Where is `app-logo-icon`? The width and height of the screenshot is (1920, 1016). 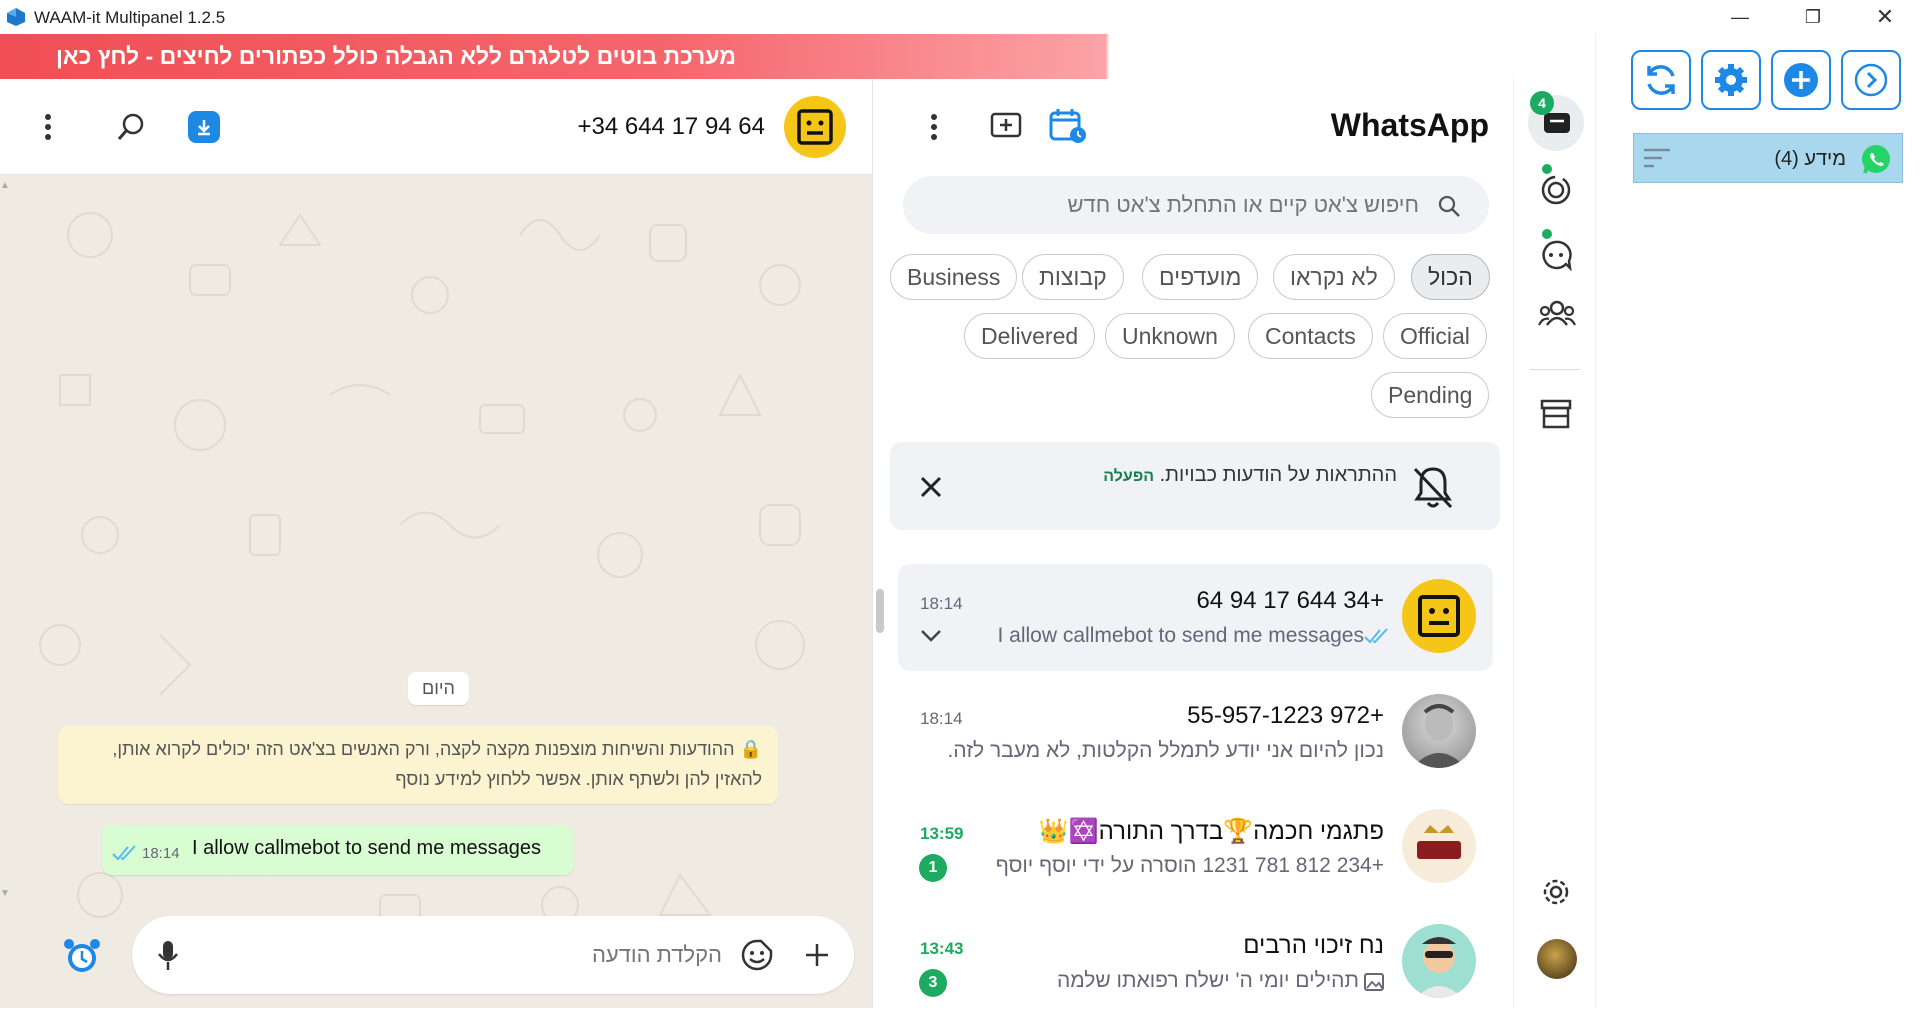
app-logo-icon is located at coordinates (16, 17).